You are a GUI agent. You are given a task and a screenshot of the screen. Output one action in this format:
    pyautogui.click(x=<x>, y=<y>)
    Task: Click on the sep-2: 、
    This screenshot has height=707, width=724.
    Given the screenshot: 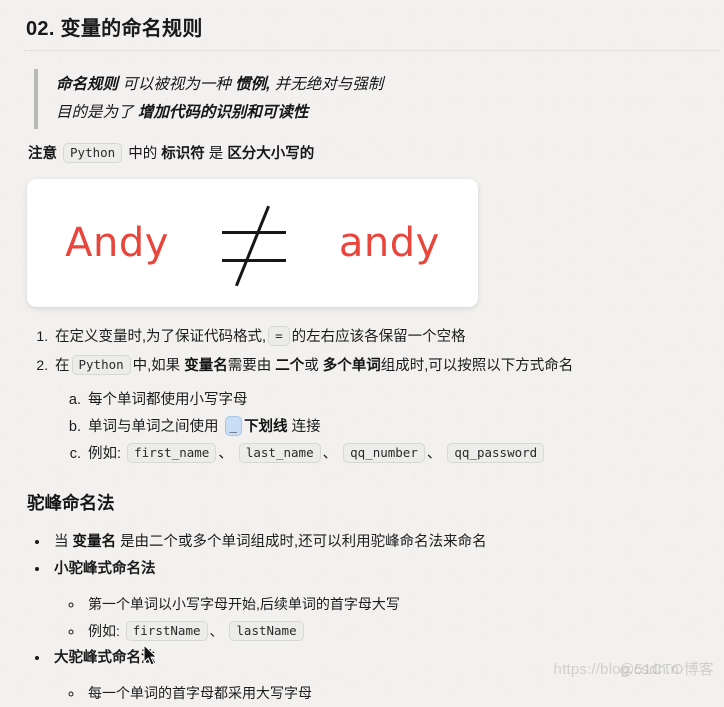 What is the action you would take?
    pyautogui.click(x=330, y=454)
    